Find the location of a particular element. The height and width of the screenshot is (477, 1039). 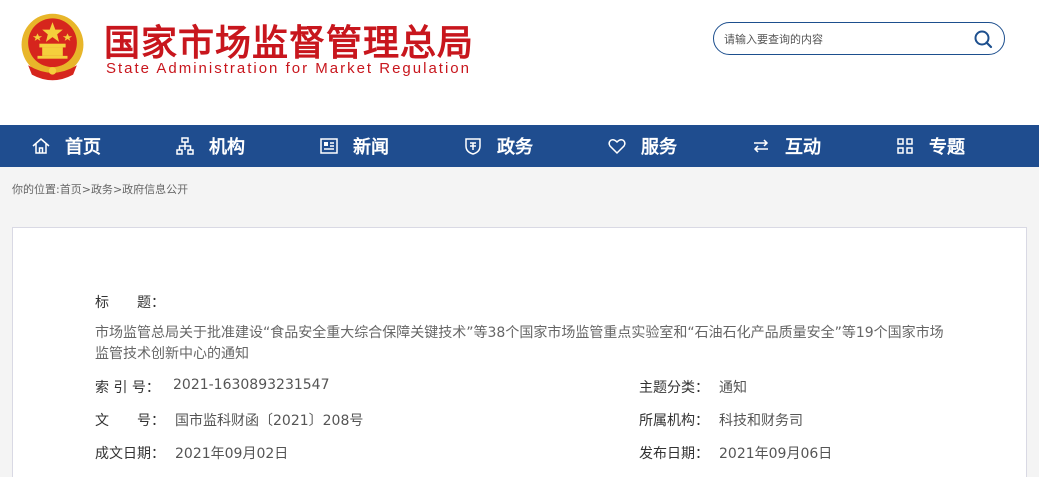

heart-icon is located at coordinates (617, 147).